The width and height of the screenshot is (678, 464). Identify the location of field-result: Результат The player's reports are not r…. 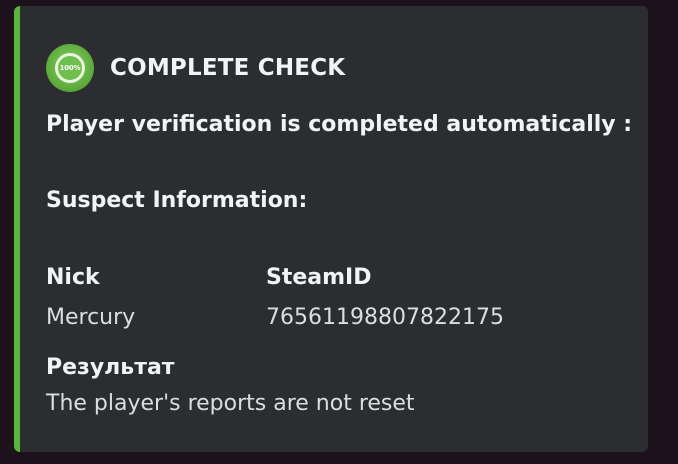
(230, 386).